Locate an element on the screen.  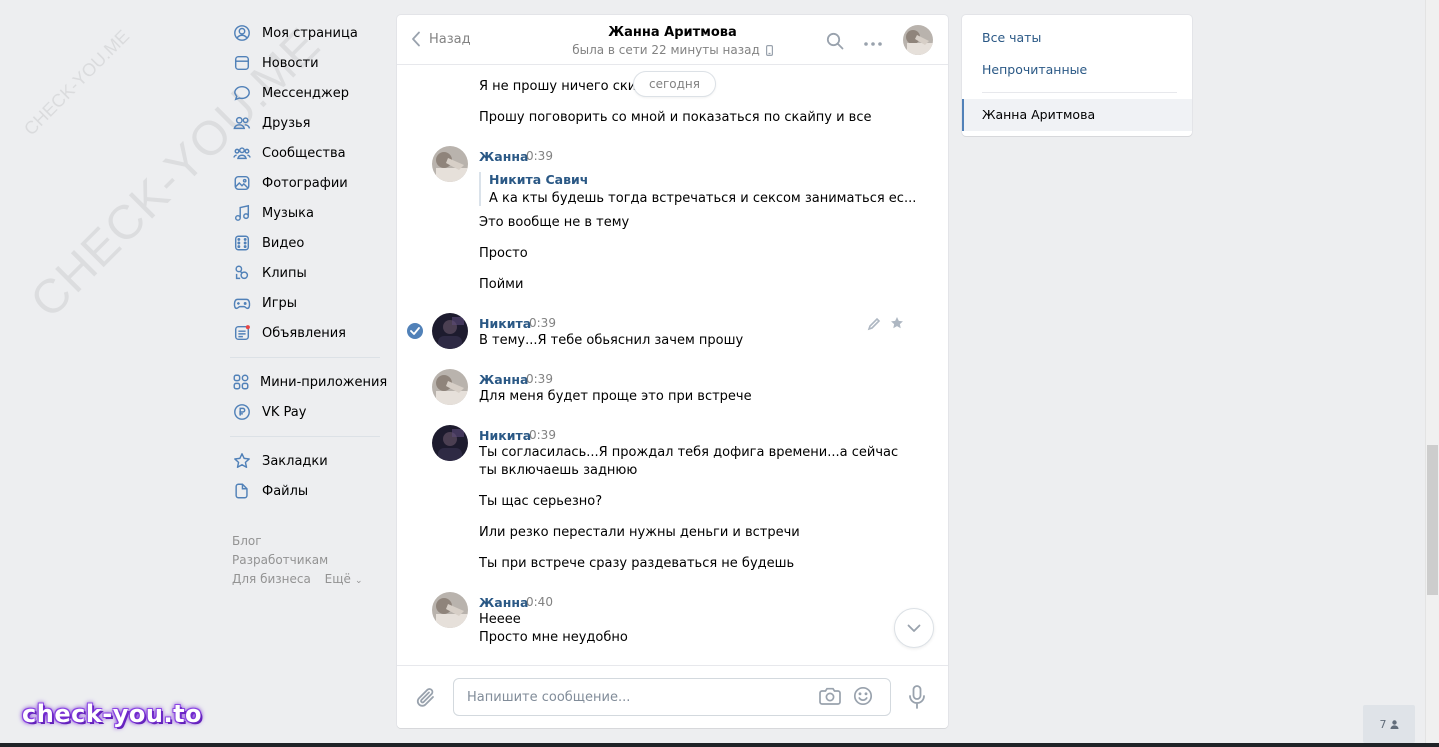
message-text: Нееее is located at coordinates (500, 619).